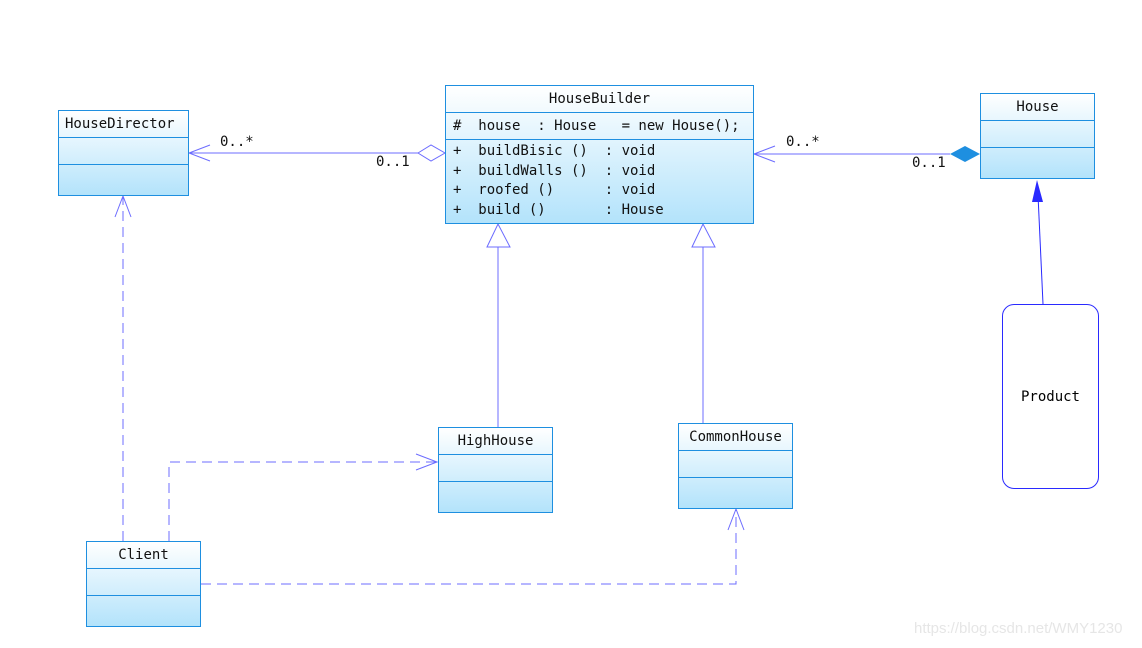 The height and width of the screenshot is (648, 1142). I want to click on hollow-diamond-icon, so click(432, 153).